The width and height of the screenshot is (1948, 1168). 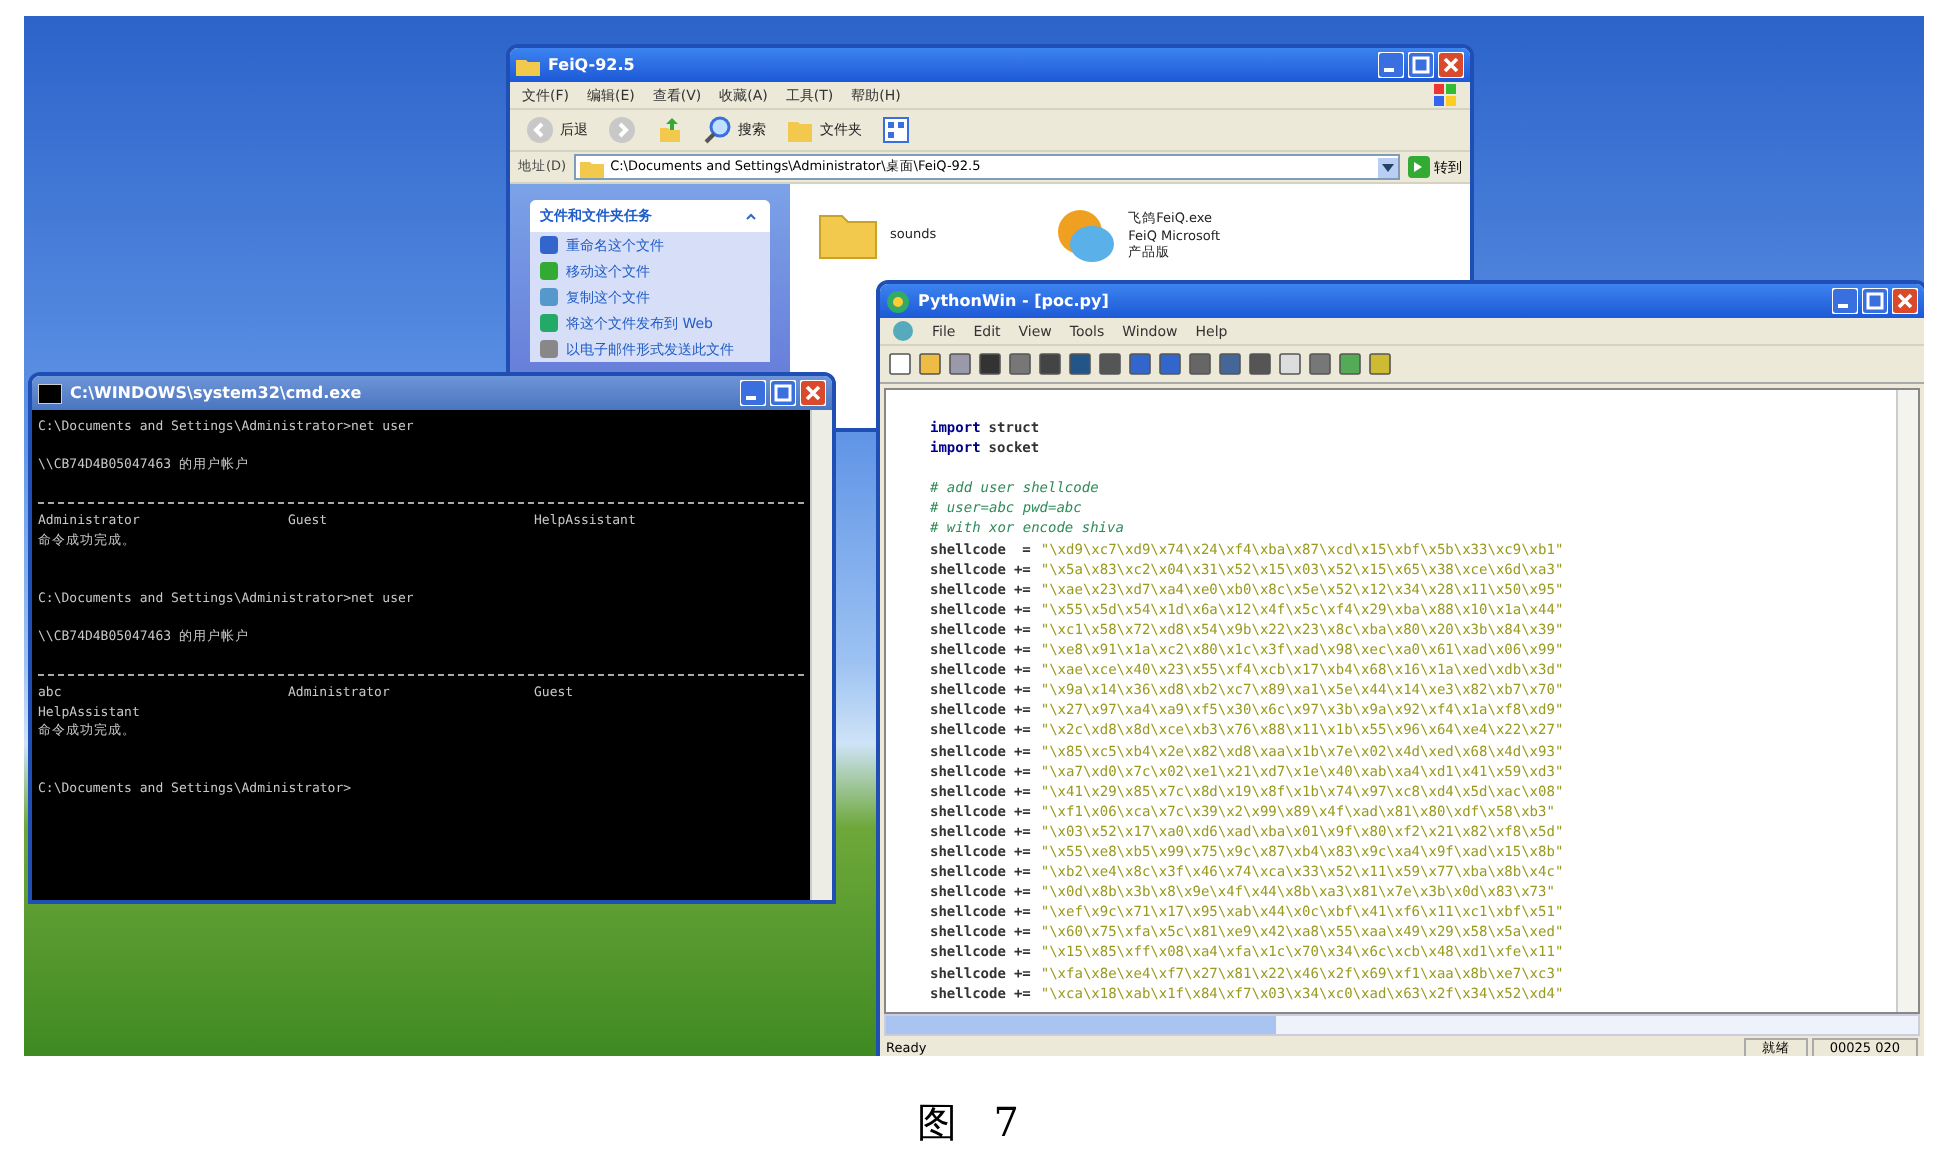 I want to click on view-grid-icon, so click(x=896, y=130).